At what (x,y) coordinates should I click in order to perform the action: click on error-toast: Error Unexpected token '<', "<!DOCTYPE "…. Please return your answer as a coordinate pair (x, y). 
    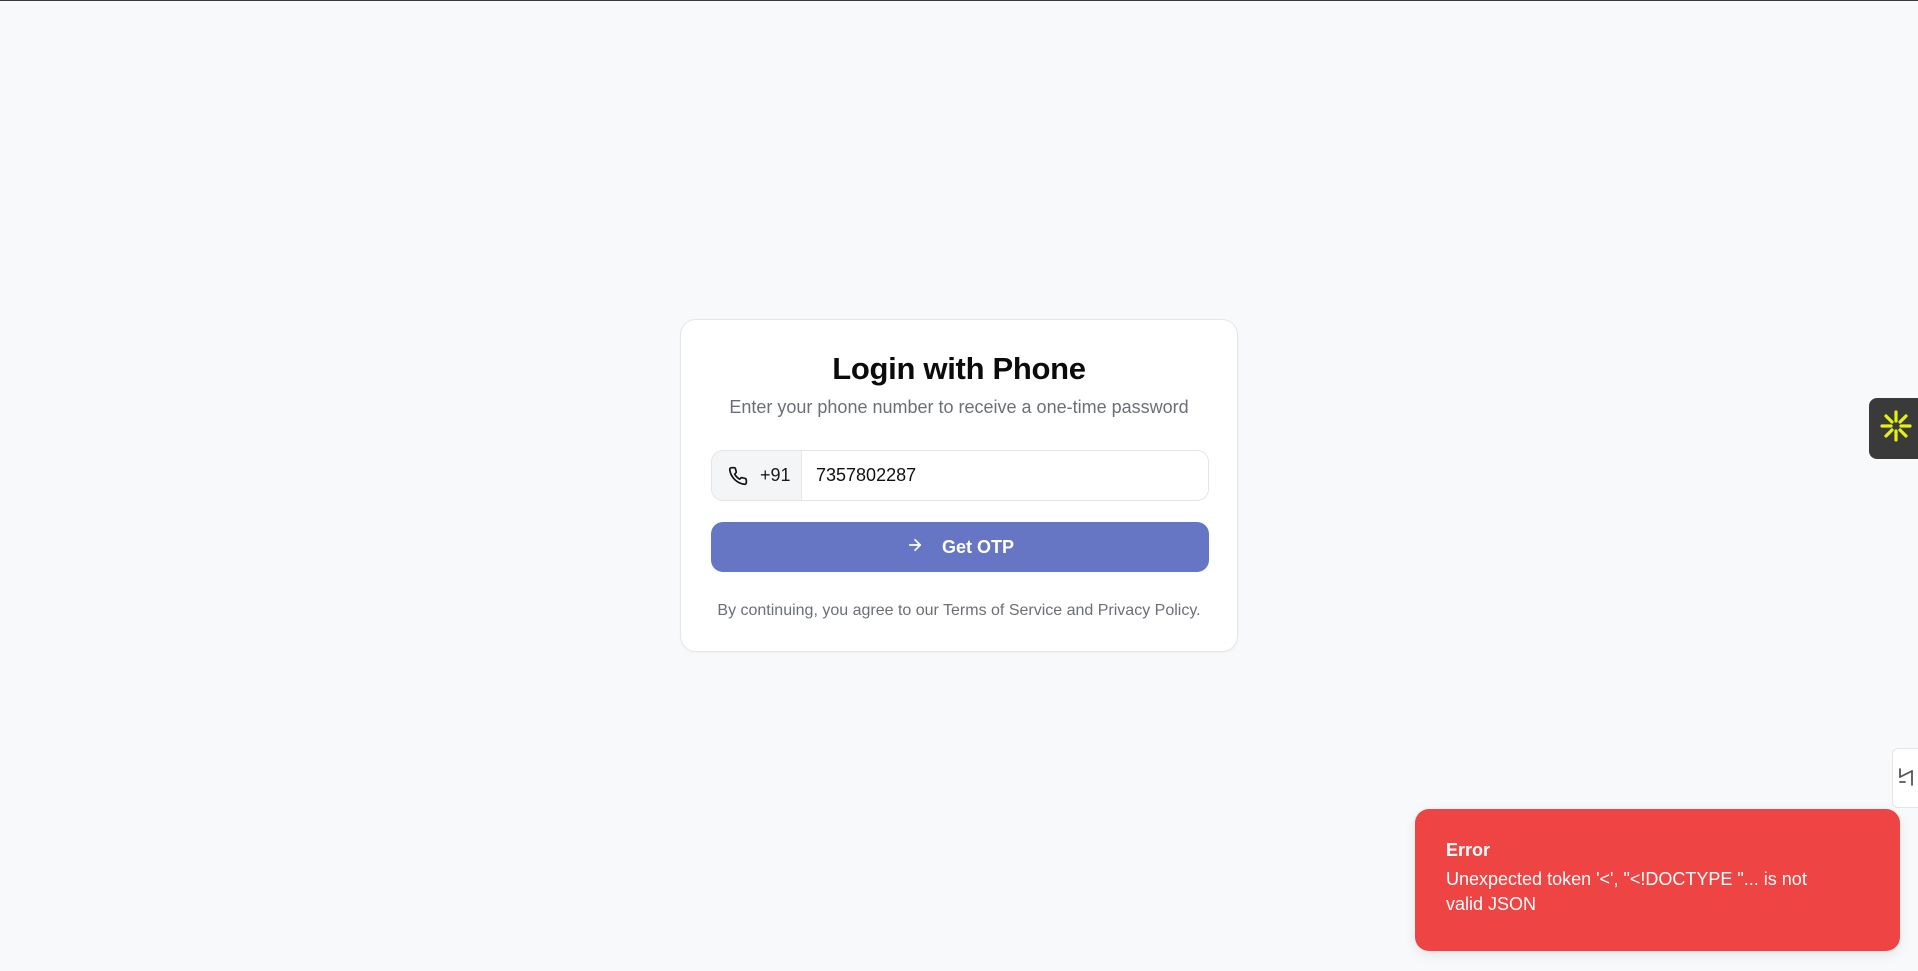
    Looking at the image, I should click on (1657, 880).